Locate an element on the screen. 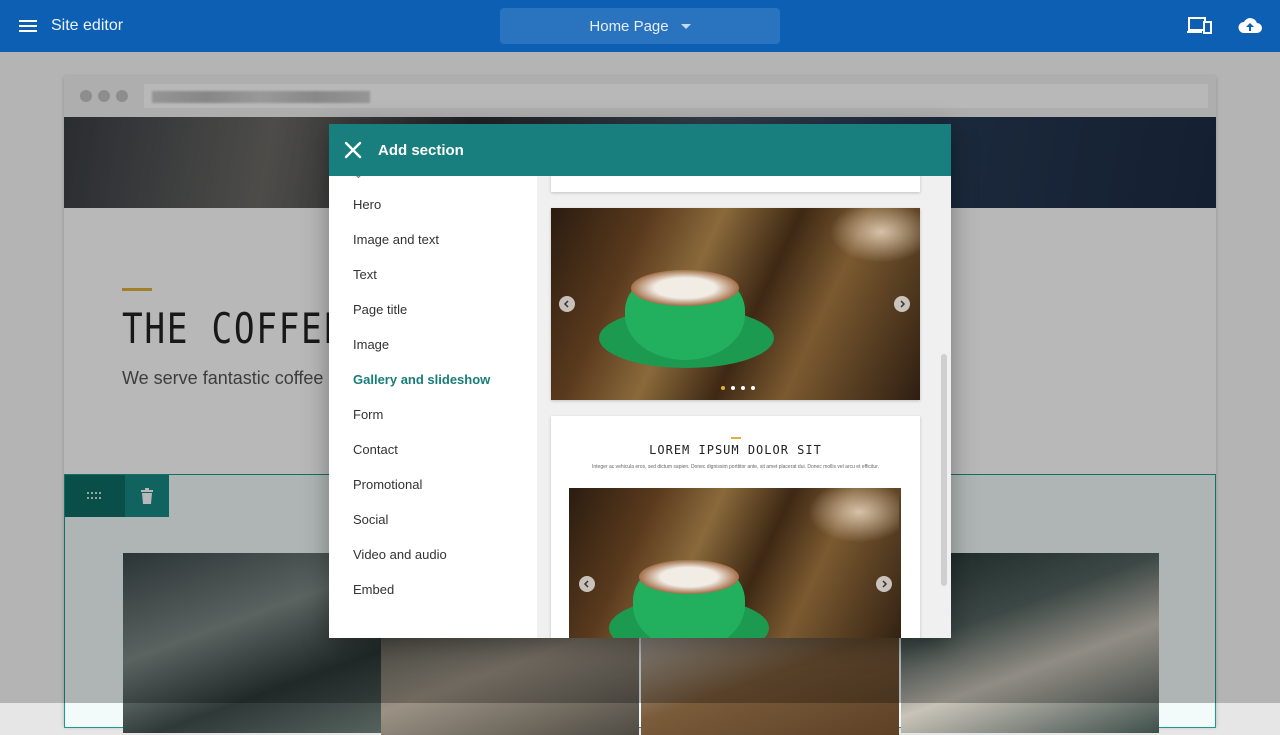  category-item: Embed is located at coordinates (373, 589).